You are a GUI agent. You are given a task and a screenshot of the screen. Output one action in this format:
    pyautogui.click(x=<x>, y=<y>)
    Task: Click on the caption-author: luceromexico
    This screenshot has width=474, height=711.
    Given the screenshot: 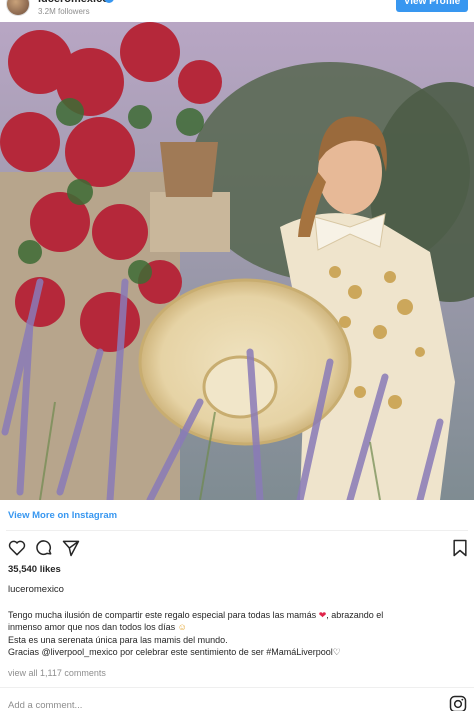 What is the action you would take?
    pyautogui.click(x=36, y=589)
    